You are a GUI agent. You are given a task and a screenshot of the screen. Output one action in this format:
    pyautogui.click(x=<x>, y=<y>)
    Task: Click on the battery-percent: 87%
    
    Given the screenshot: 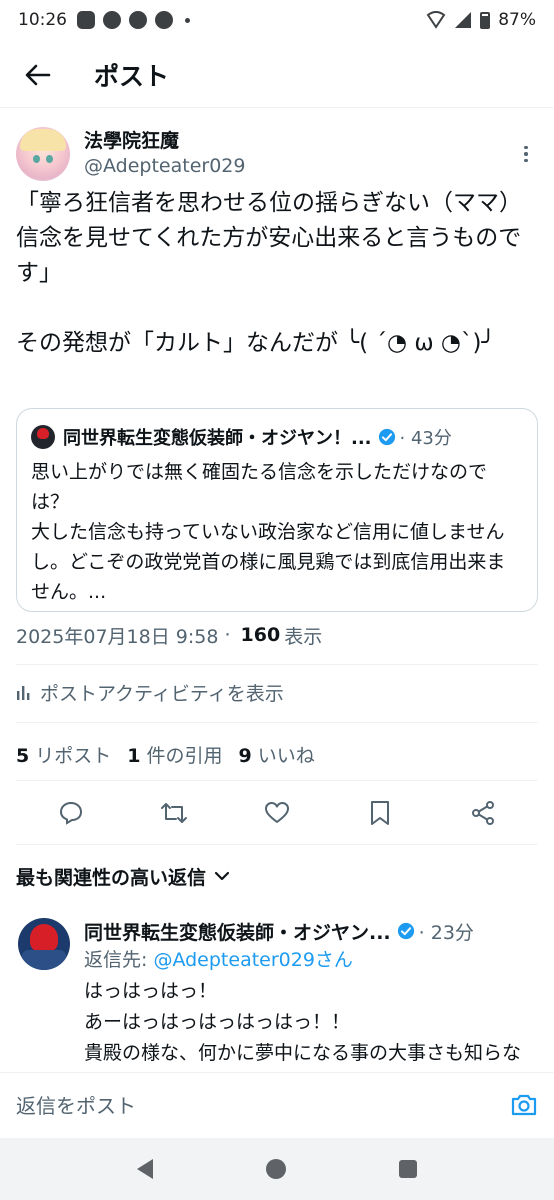 What is the action you would take?
    pyautogui.click(x=517, y=20)
    